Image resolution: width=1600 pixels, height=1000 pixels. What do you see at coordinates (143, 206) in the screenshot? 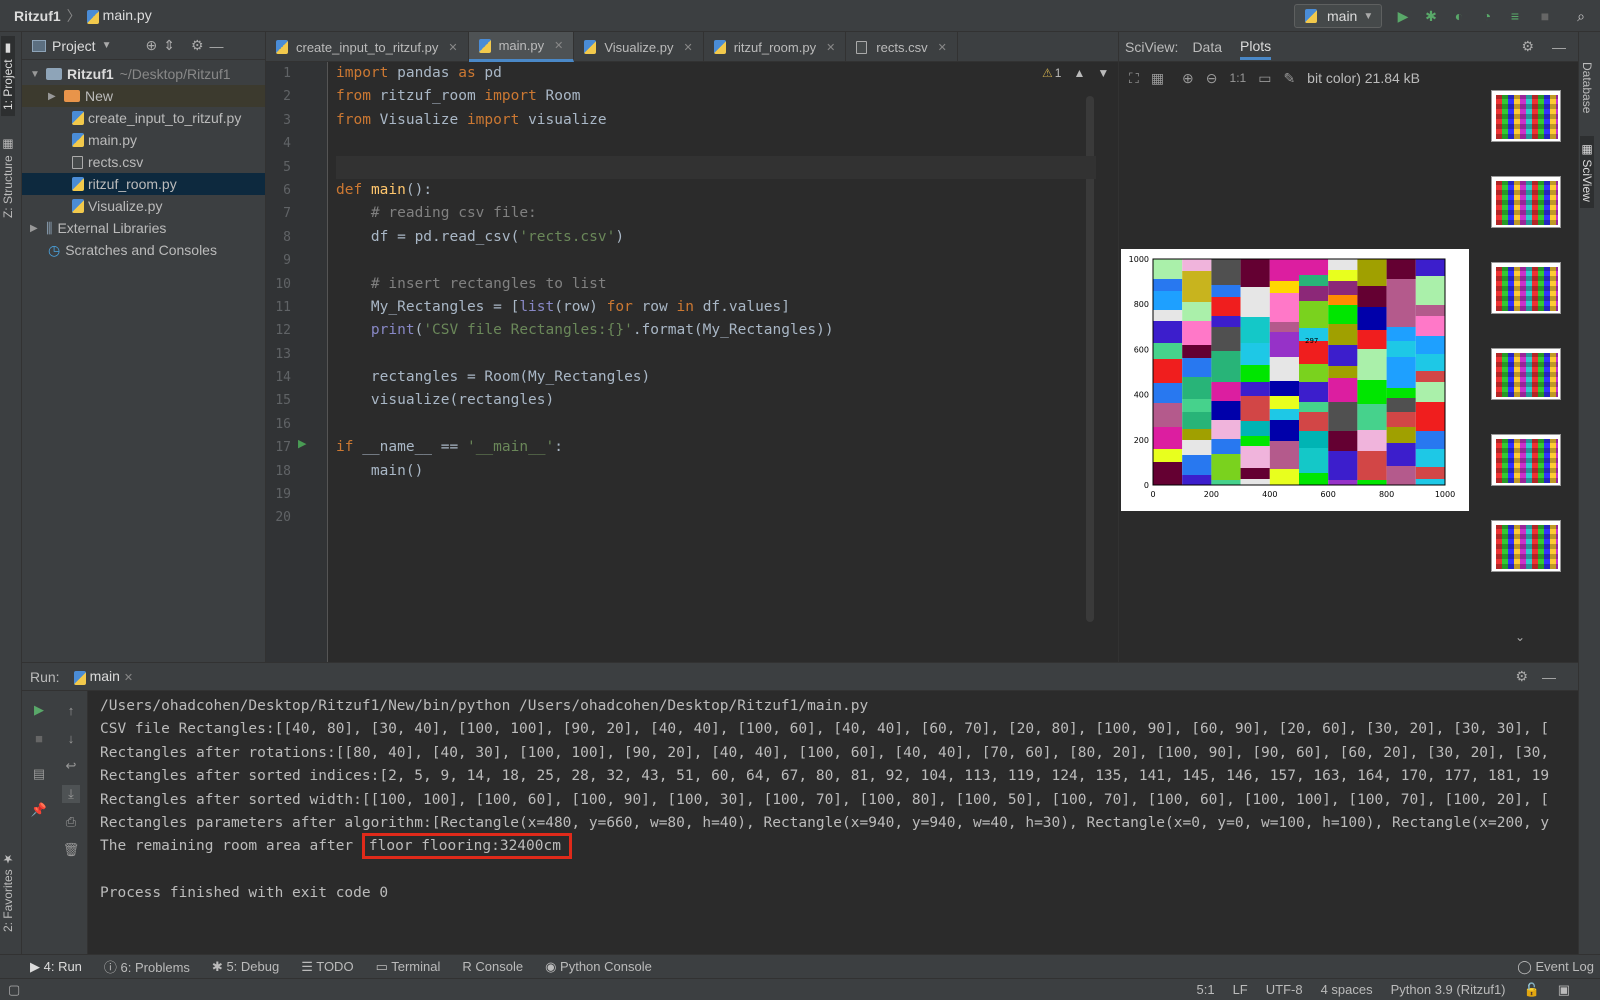
I see `tree-item-visualize: Visualize.py` at bounding box center [143, 206].